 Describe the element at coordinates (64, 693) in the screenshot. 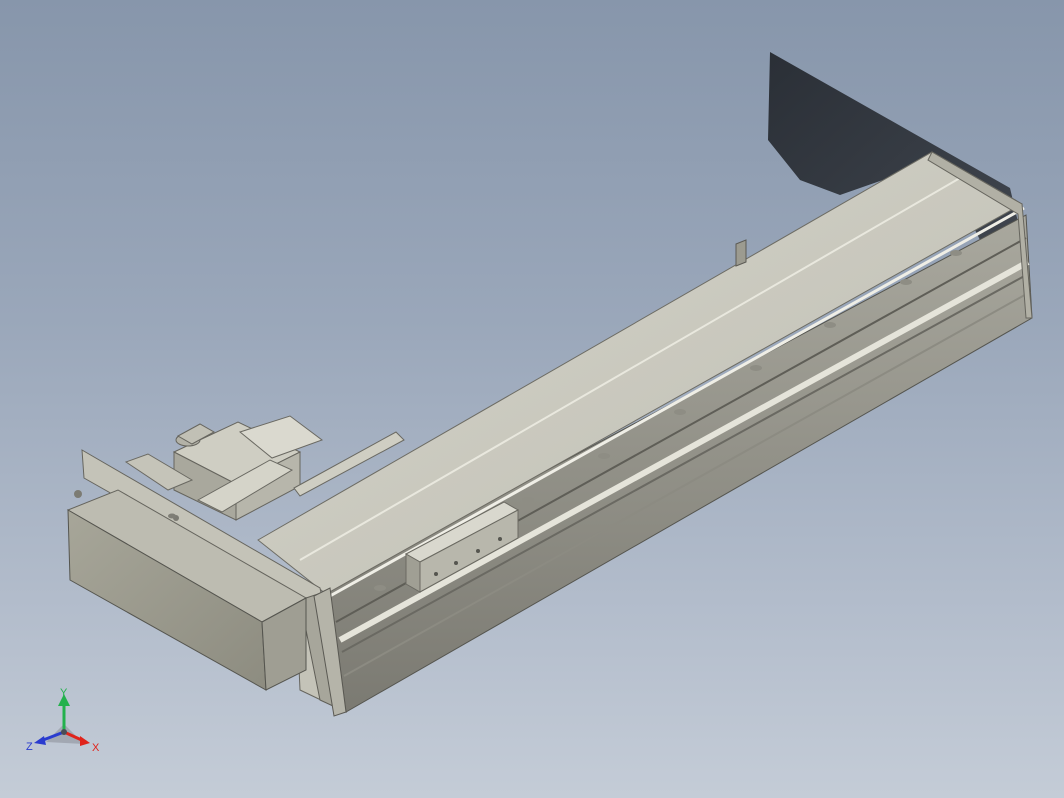

I see `y-axis-label: Y` at that location.